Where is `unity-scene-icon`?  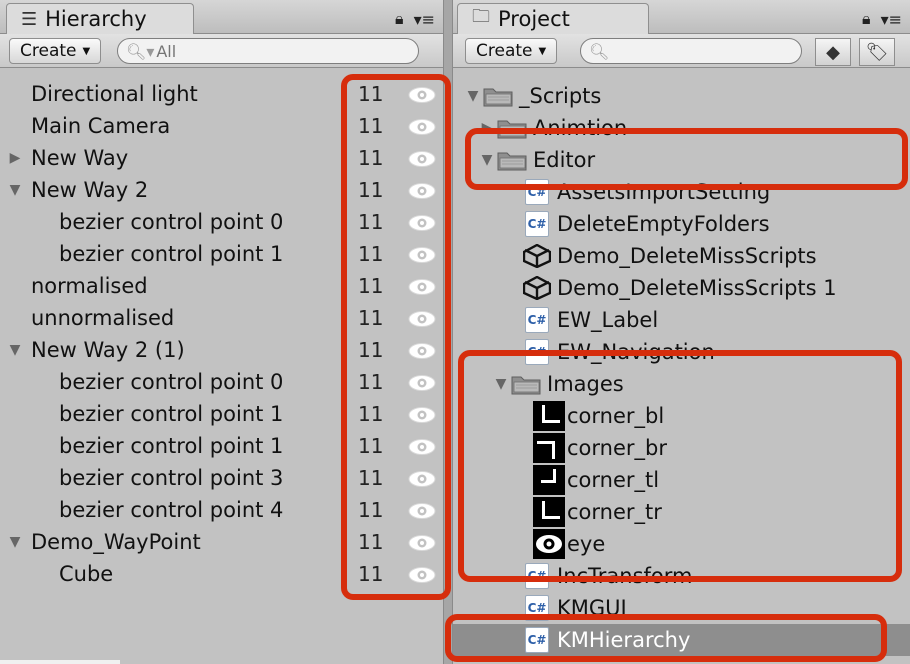 unity-scene-icon is located at coordinates (537, 288).